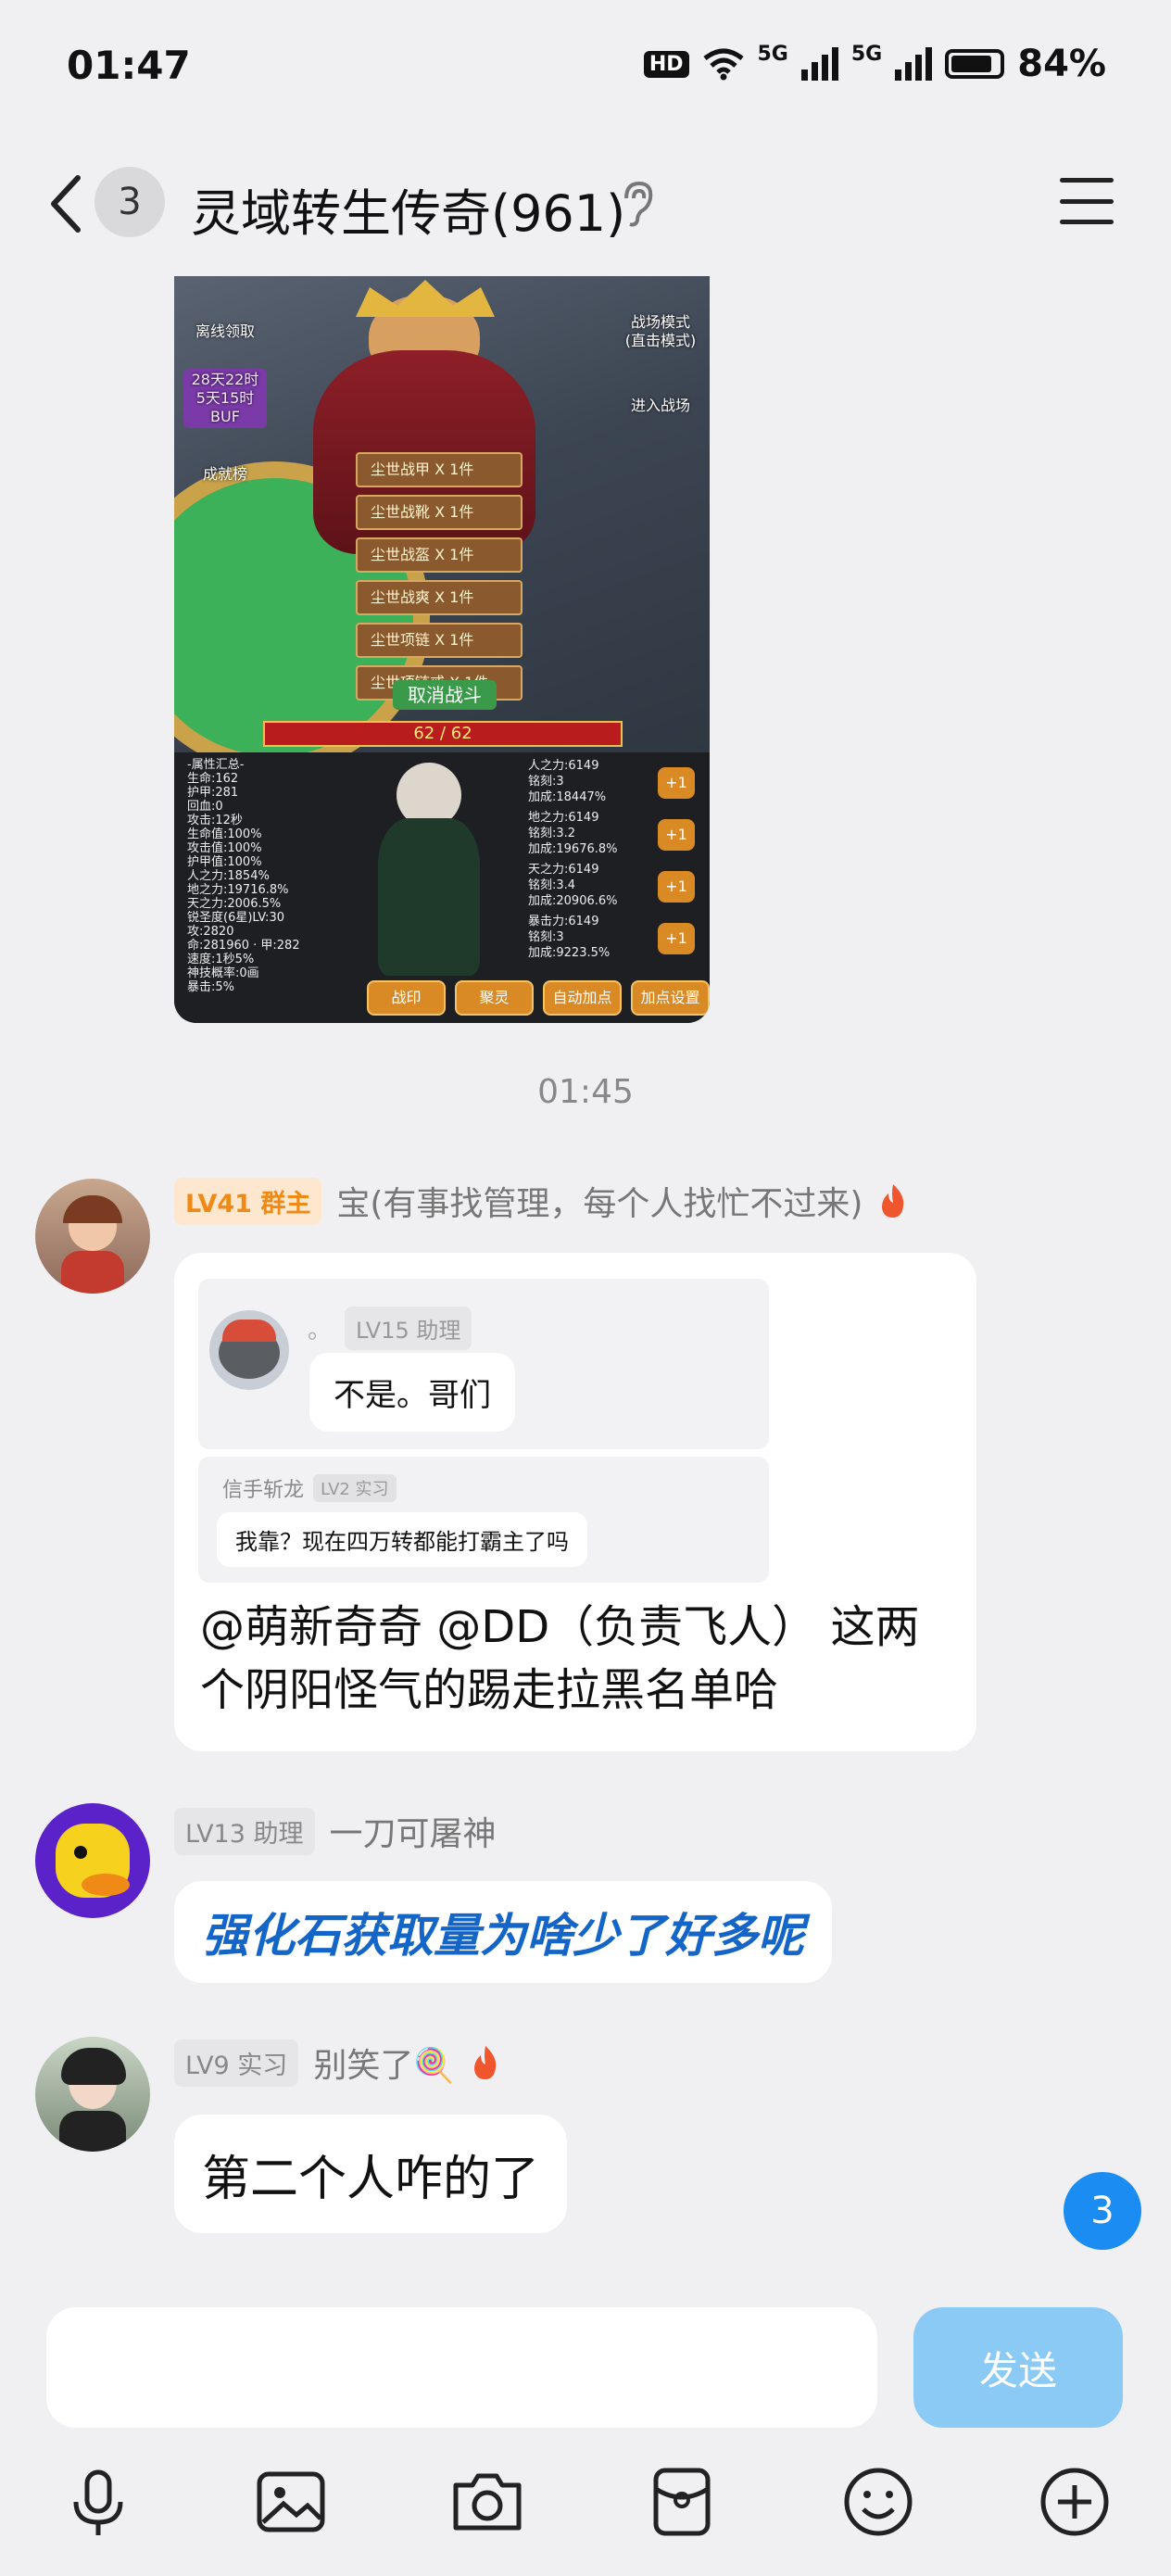  I want to click on enter-battle-label: 进入战场, so click(661, 406).